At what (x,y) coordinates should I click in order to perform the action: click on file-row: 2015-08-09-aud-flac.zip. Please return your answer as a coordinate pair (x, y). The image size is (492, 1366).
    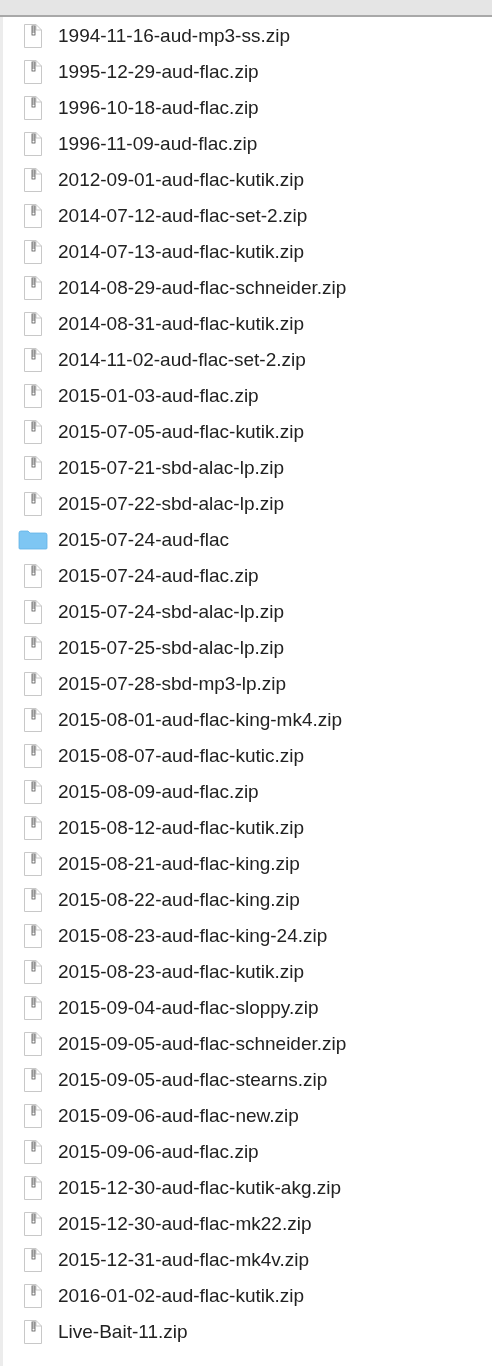
    Looking at the image, I should click on (175, 792).